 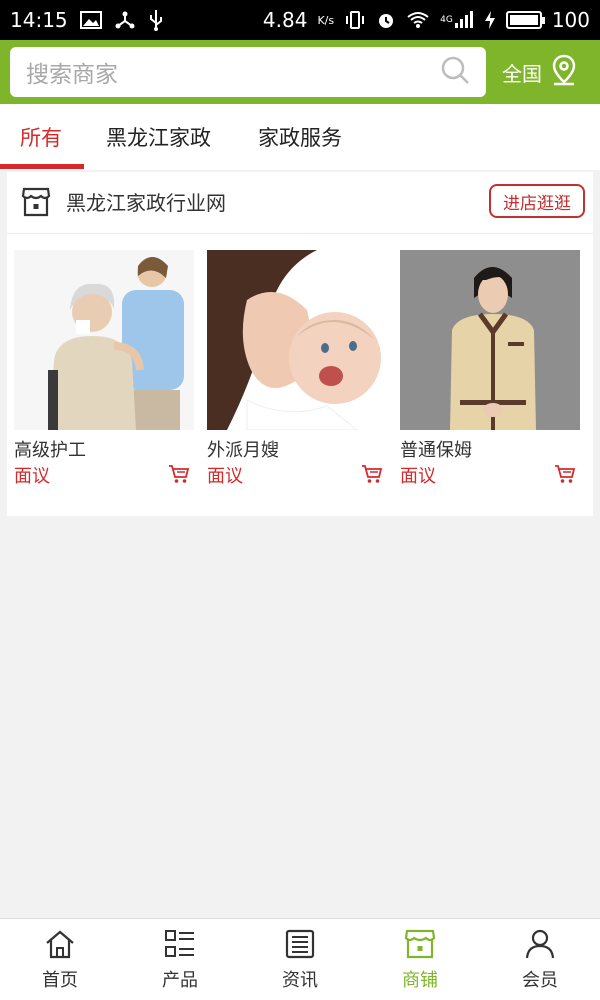 I want to click on product-card: 高级护工 面议, so click(x=104, y=368).